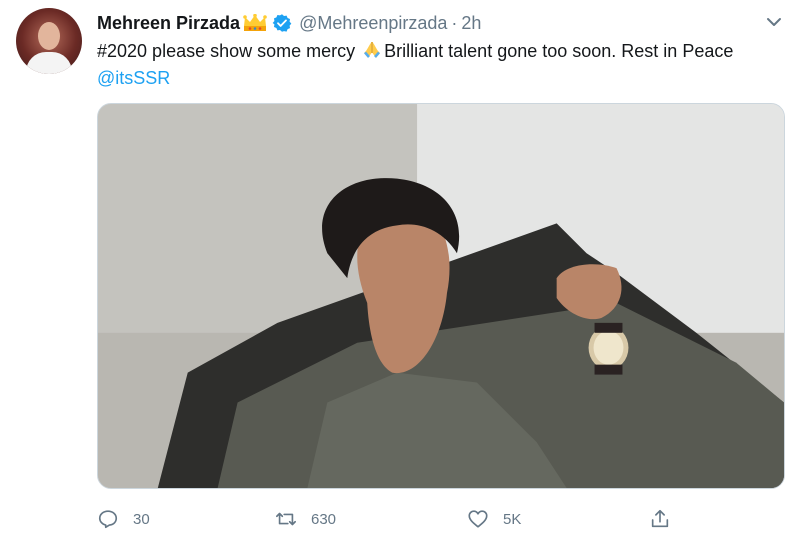  What do you see at coordinates (324, 519) in the screenshot?
I see `retweet-count: 630` at bounding box center [324, 519].